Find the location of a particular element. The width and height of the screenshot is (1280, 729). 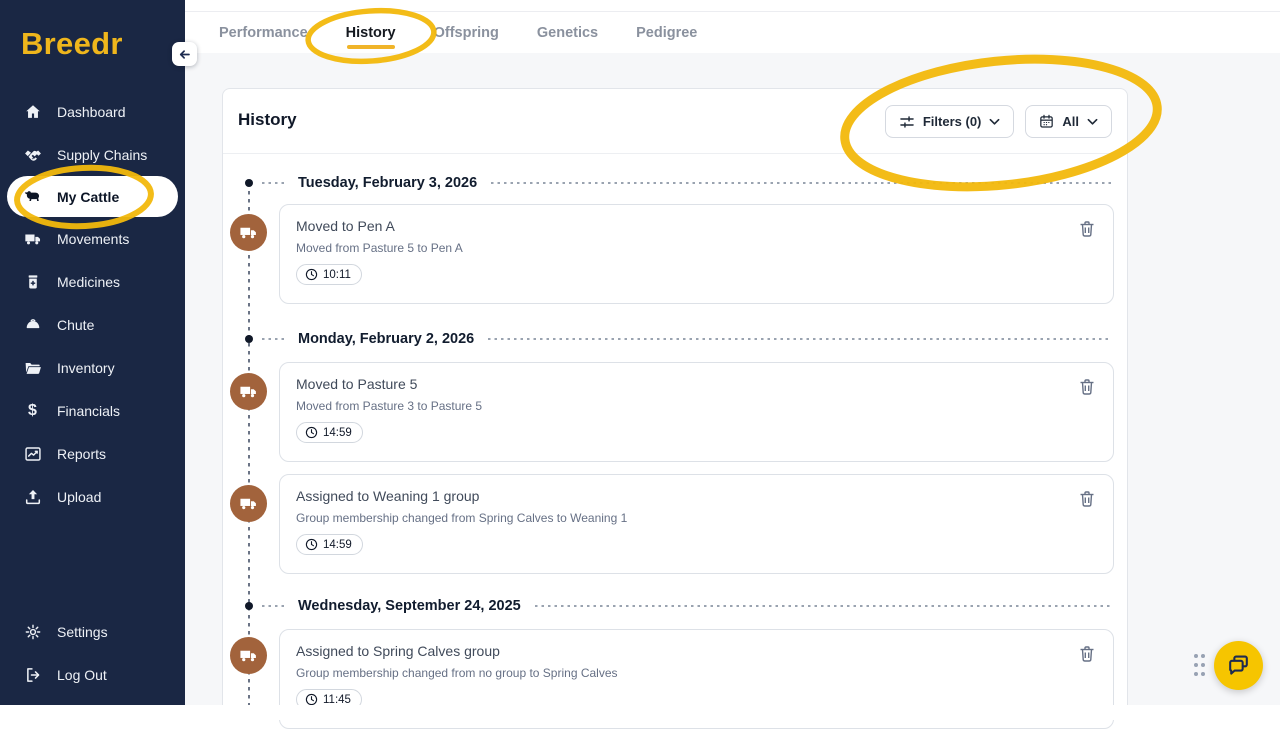

sidebar-item-upload: Upload is located at coordinates (92, 496).